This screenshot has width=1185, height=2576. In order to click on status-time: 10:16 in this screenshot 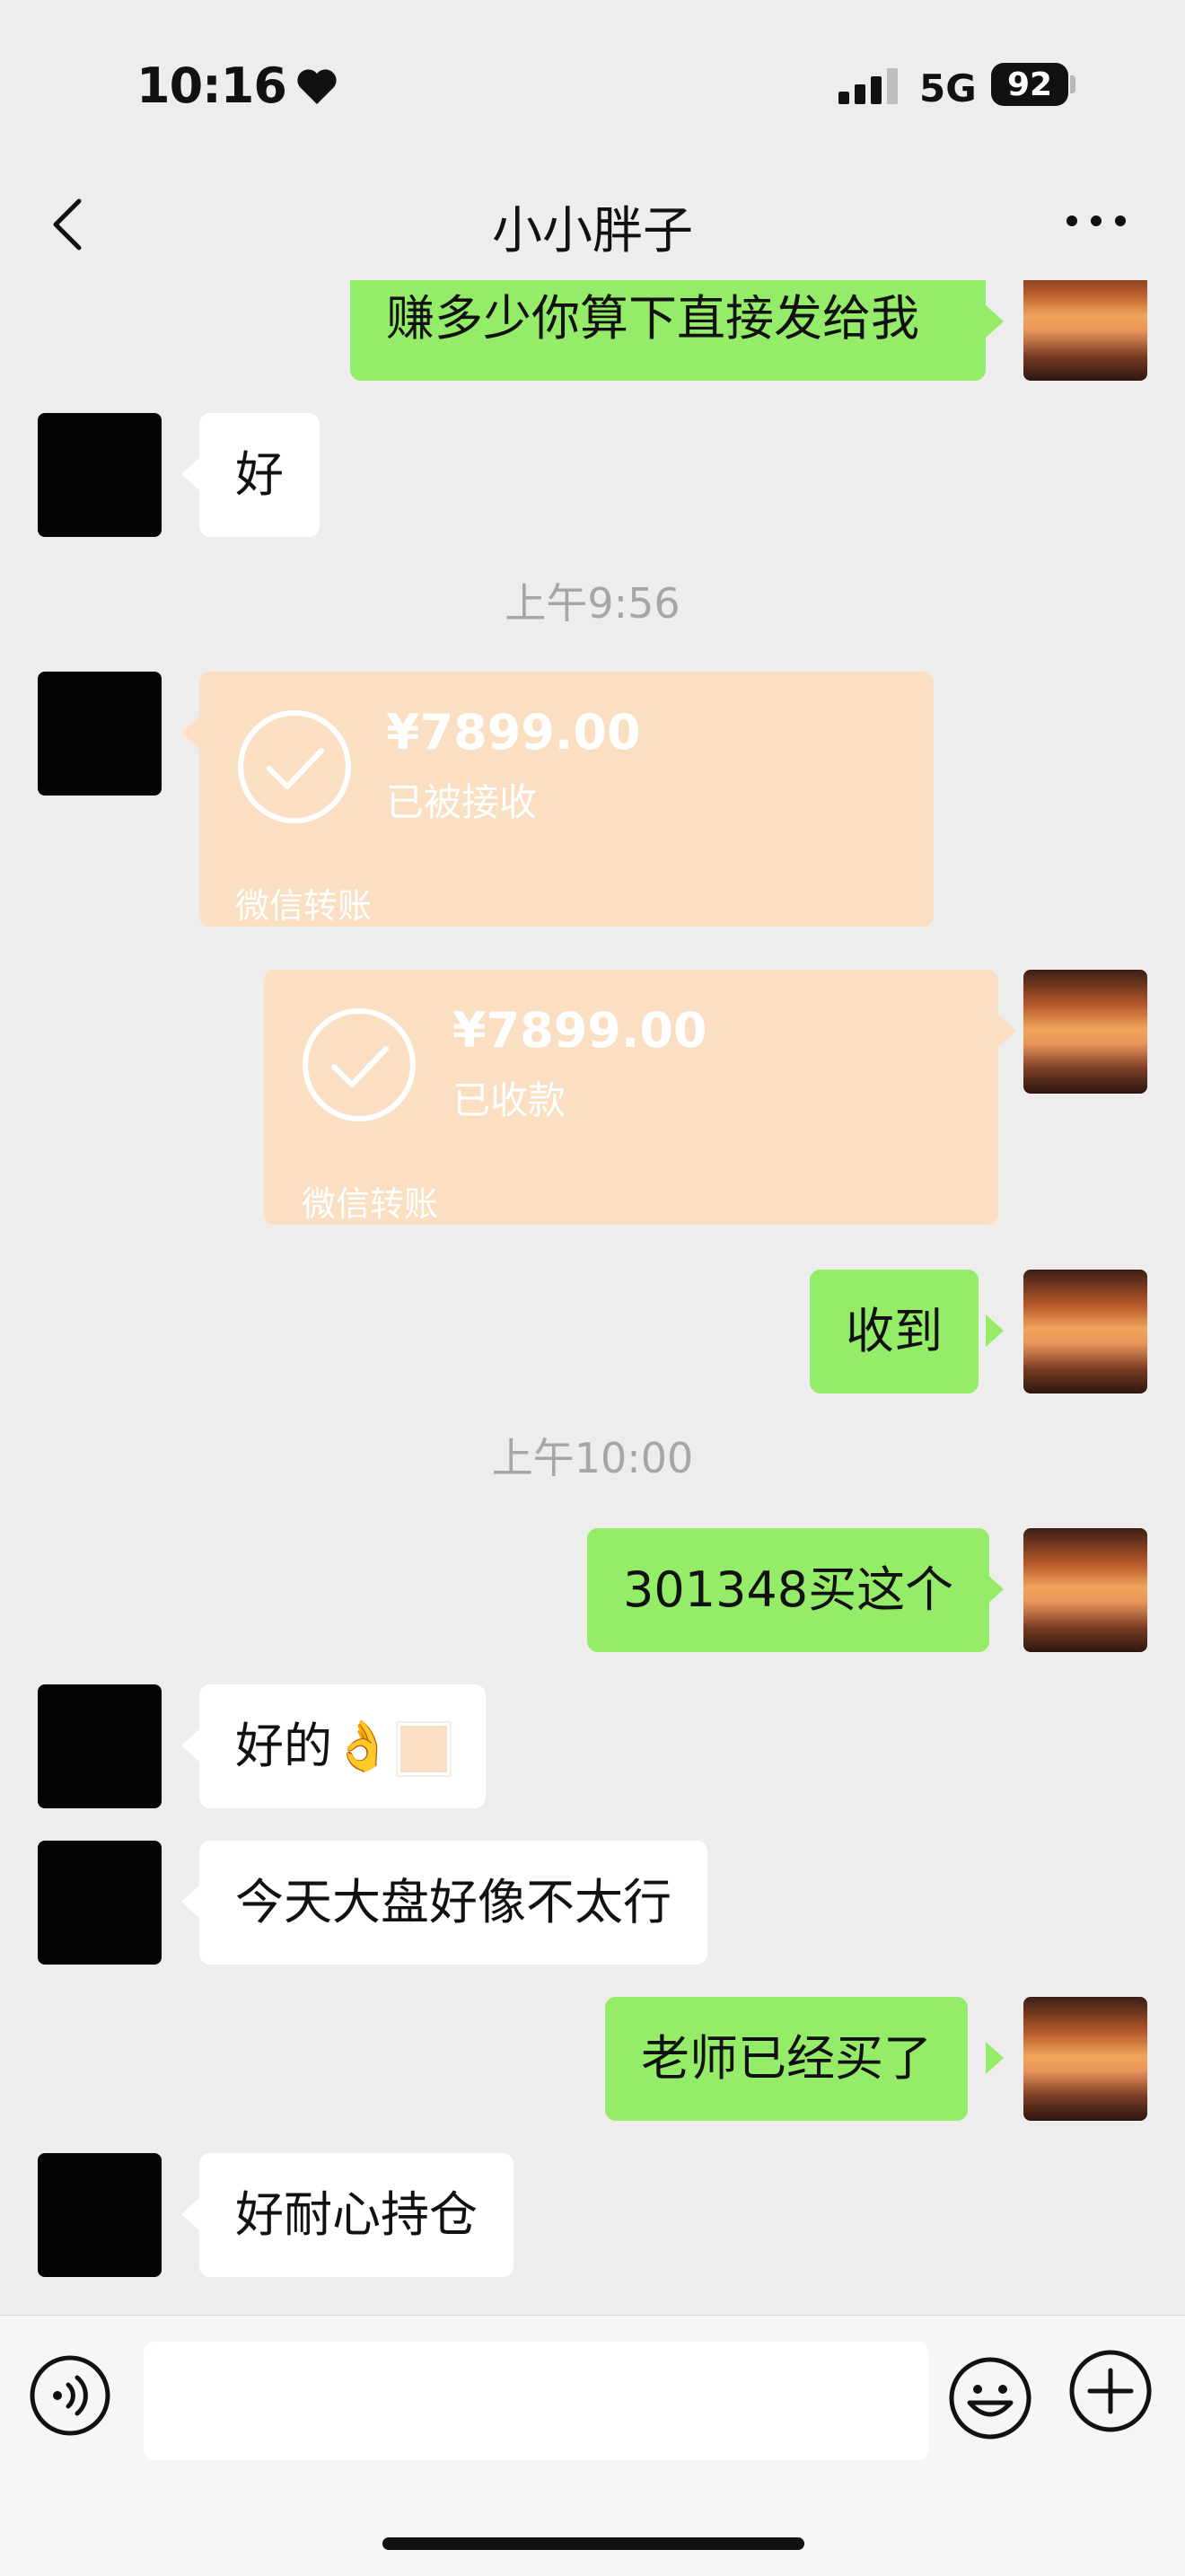, I will do `click(237, 85)`.